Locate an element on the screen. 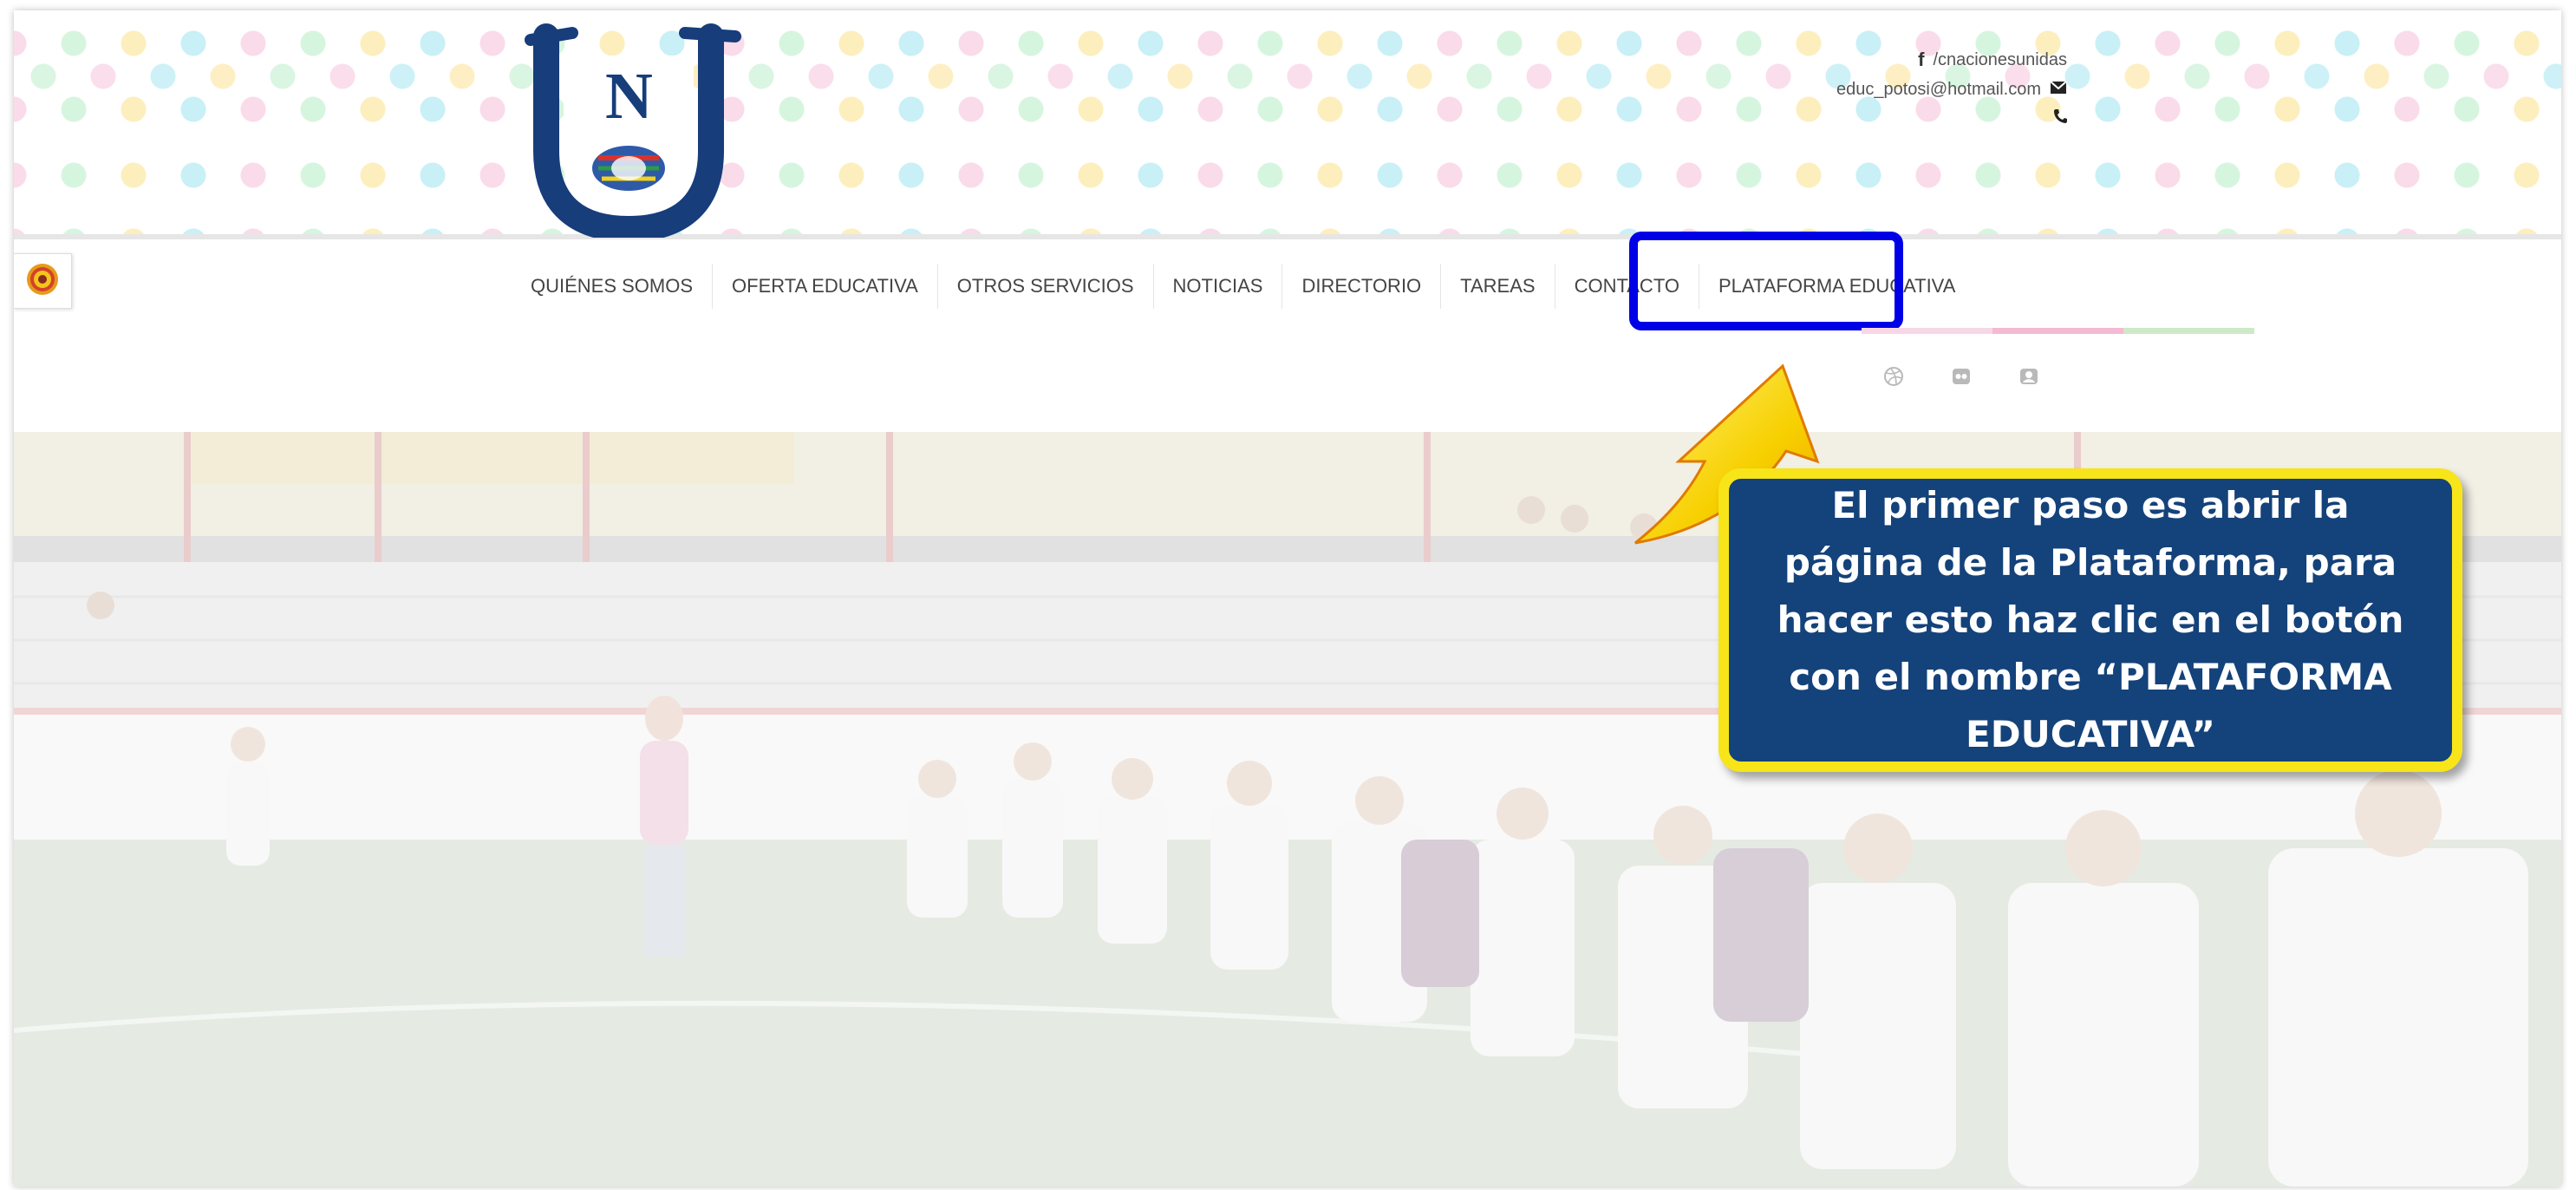  color-bar-pink is located at coordinates (2058, 331).